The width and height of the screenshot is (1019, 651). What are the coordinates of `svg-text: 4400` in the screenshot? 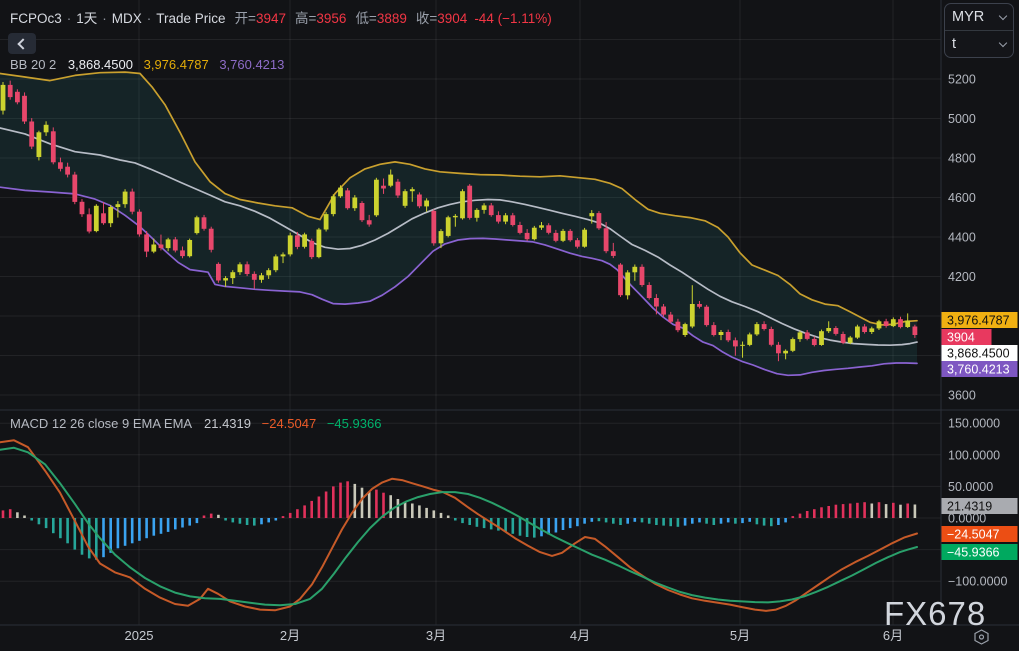 It's located at (962, 238).